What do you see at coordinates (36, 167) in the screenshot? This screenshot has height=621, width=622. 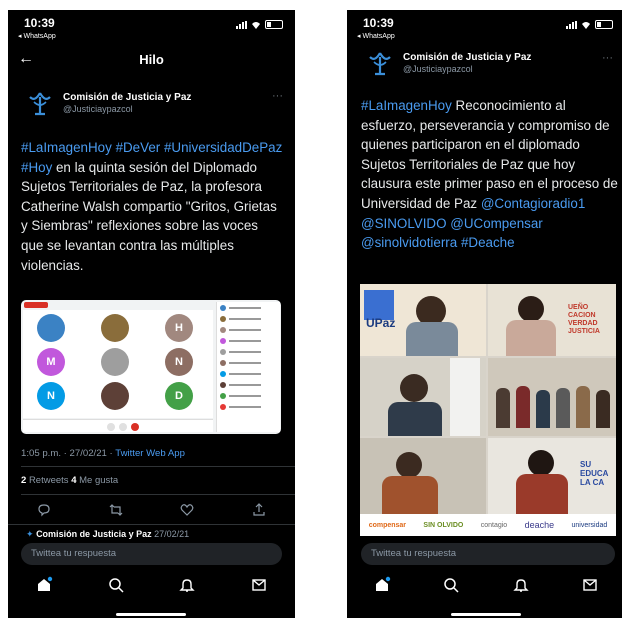 I see `hashtag-hoy: #Hoy` at bounding box center [36, 167].